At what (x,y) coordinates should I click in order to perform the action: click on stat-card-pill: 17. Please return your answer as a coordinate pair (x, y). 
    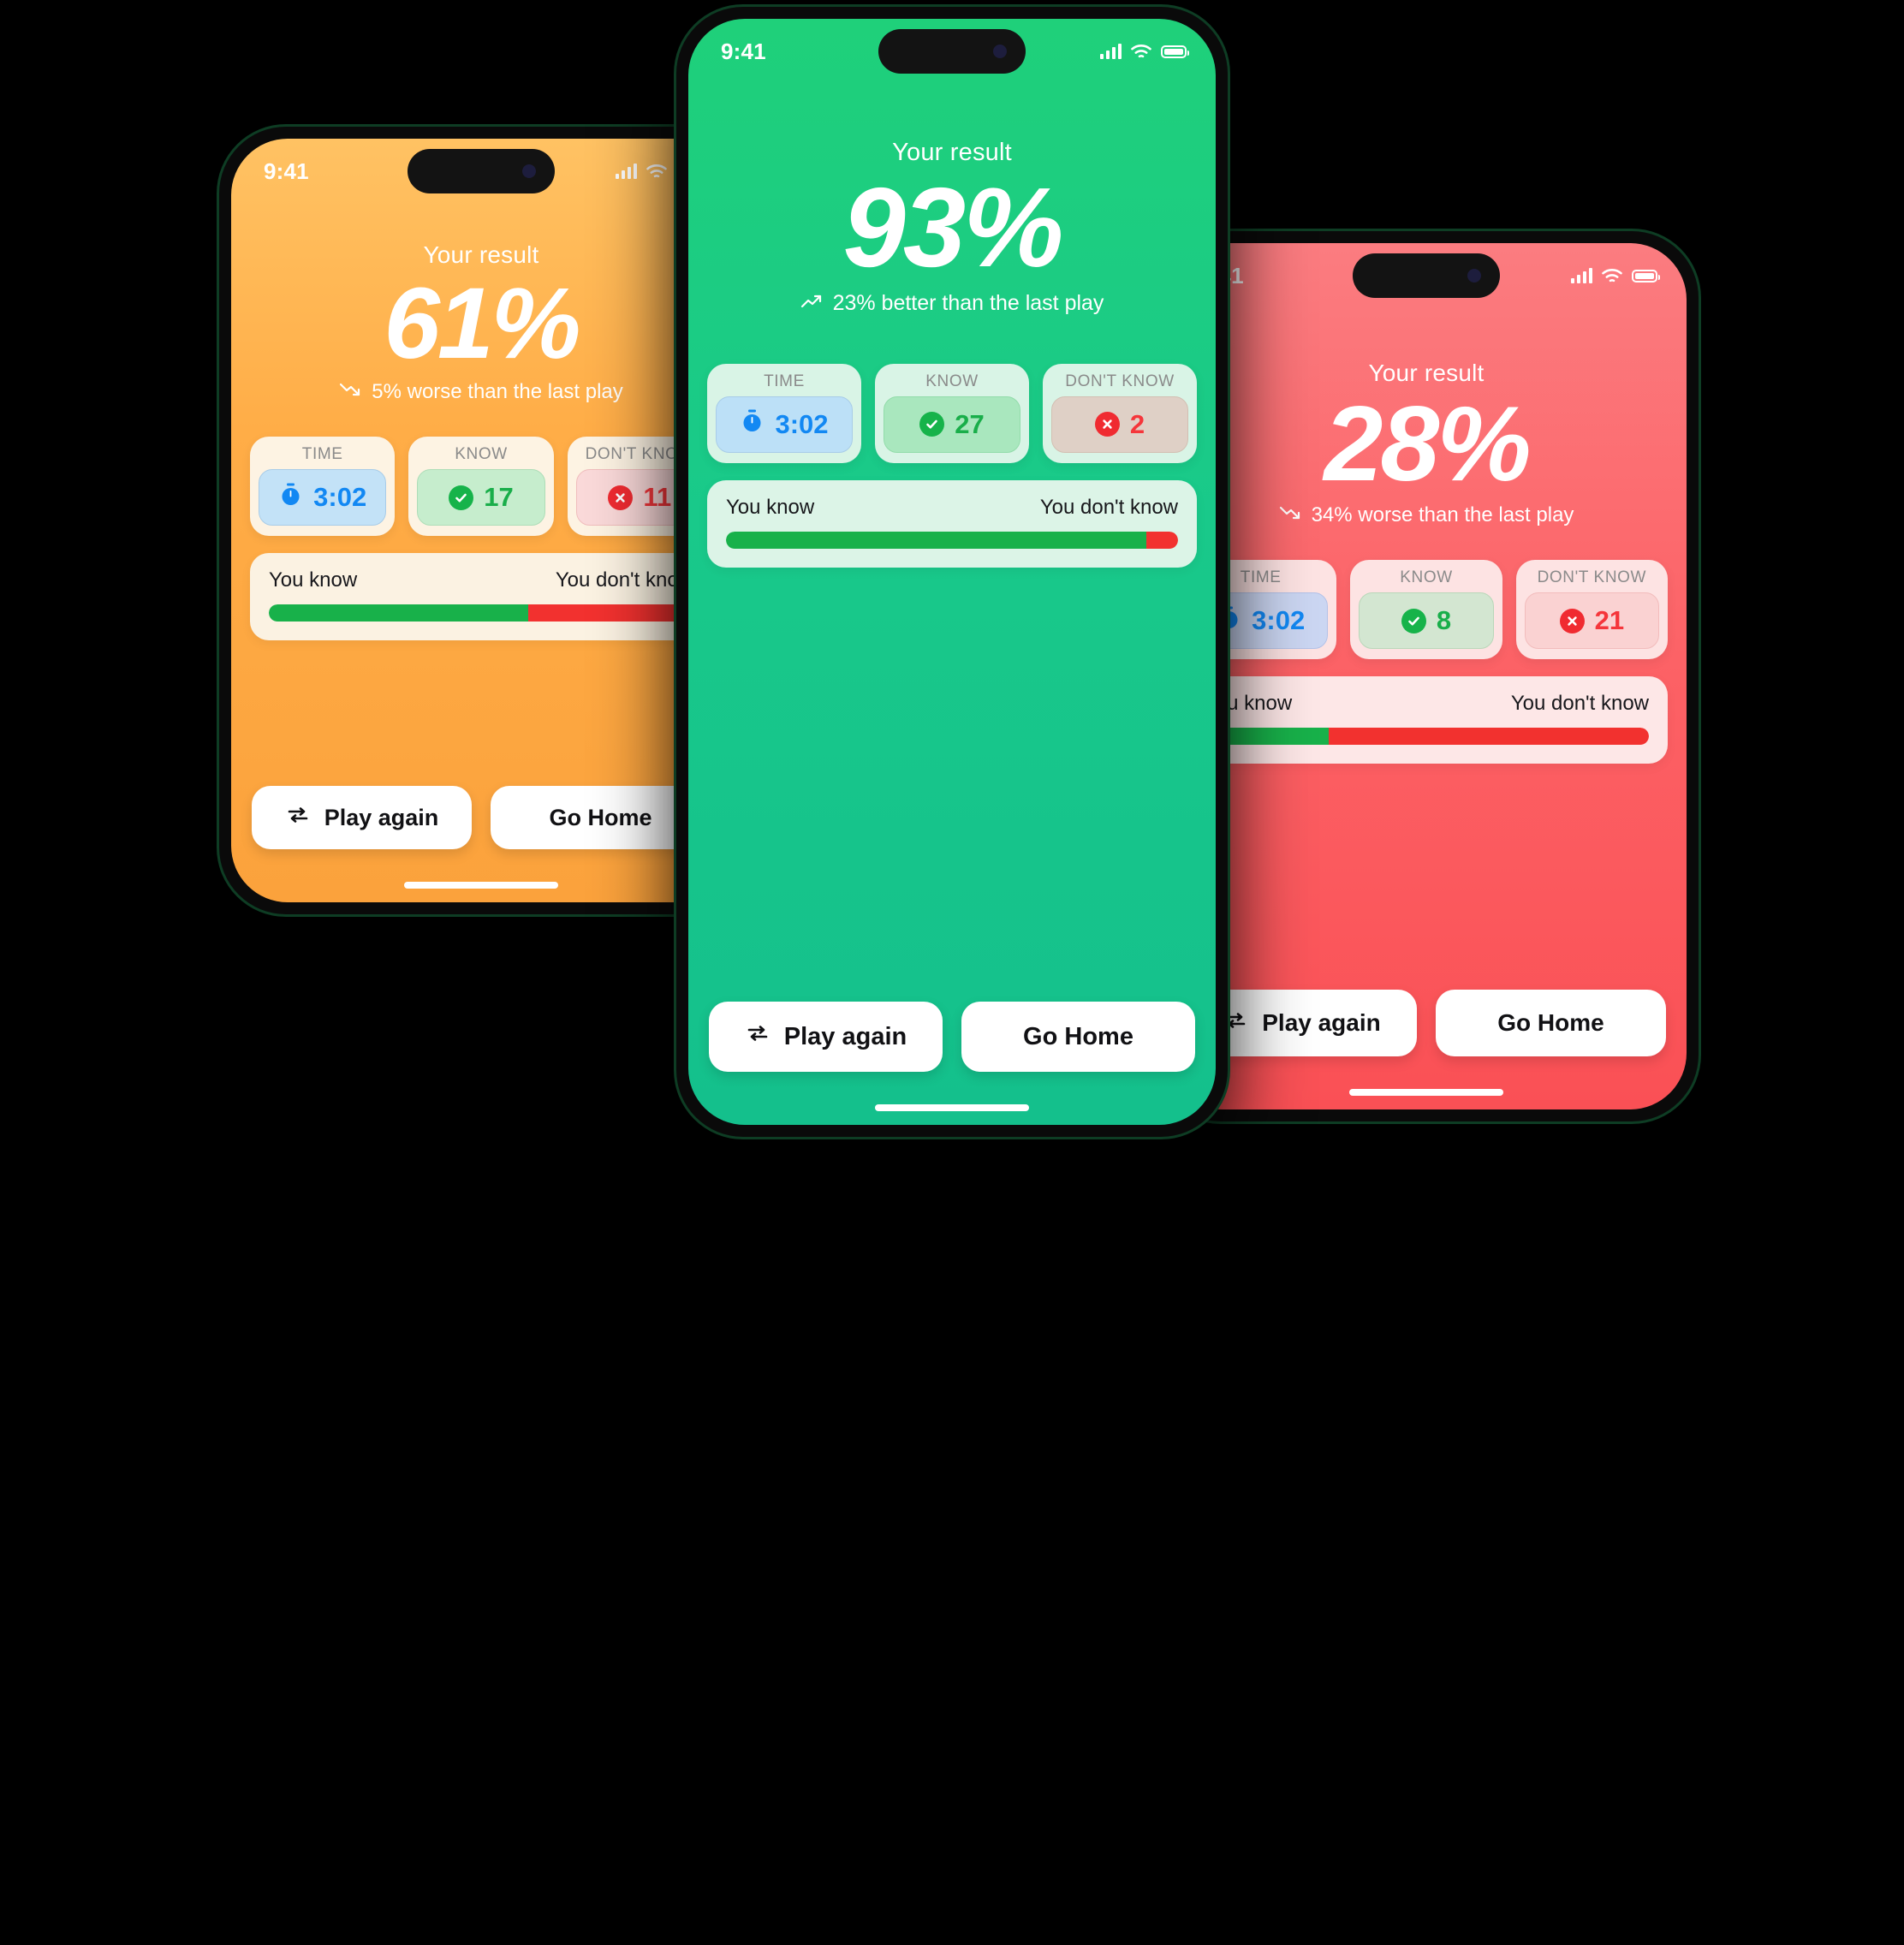
    Looking at the image, I should click on (481, 497).